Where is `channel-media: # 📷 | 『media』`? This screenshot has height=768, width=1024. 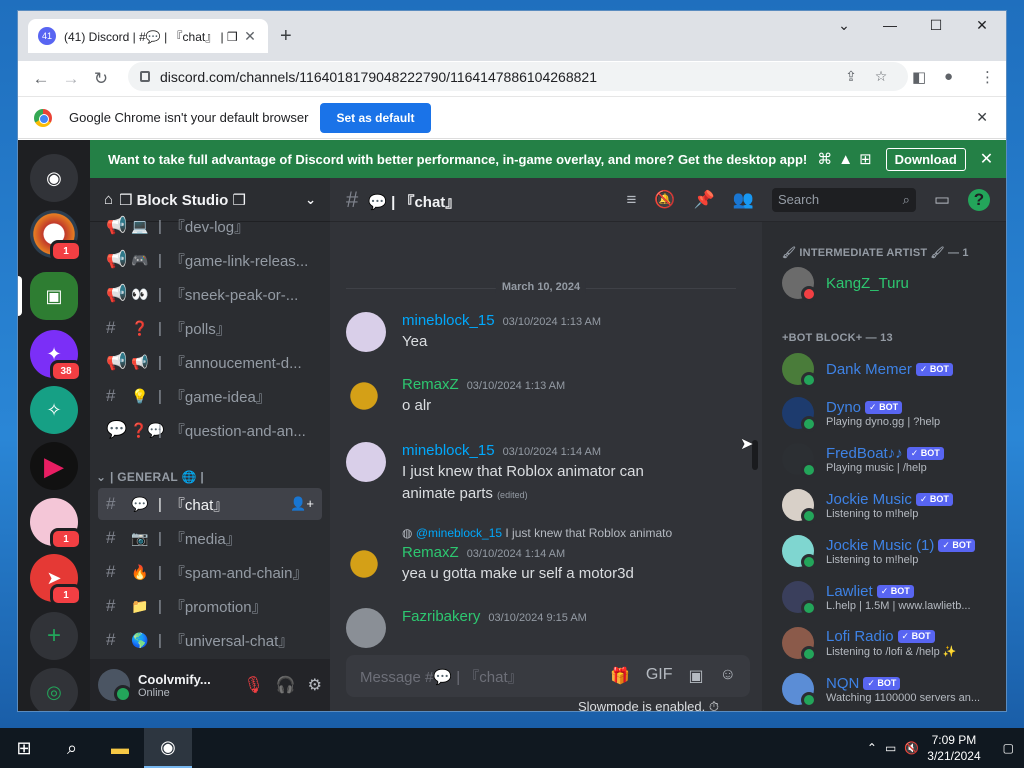
channel-media: # 📷 | 『media』 is located at coordinates (210, 538).